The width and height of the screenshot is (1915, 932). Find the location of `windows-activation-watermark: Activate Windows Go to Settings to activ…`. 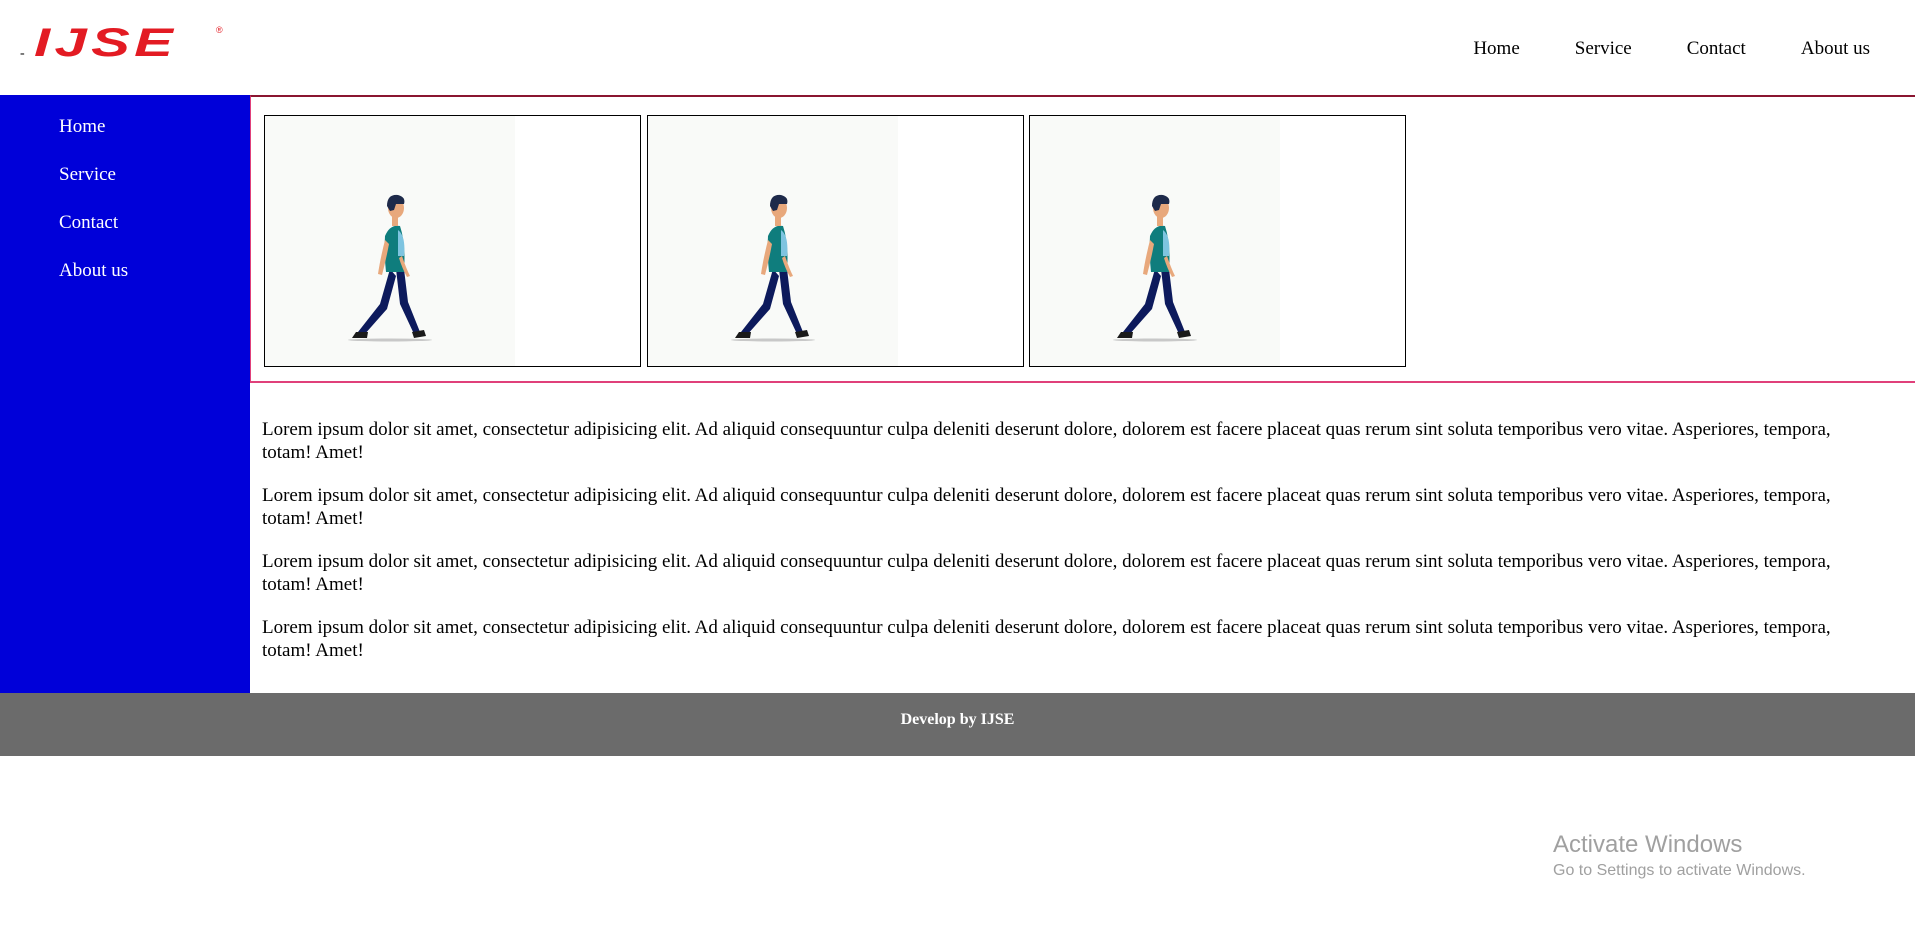

windows-activation-watermark: Activate Windows Go to Settings to activ… is located at coordinates (1679, 856).